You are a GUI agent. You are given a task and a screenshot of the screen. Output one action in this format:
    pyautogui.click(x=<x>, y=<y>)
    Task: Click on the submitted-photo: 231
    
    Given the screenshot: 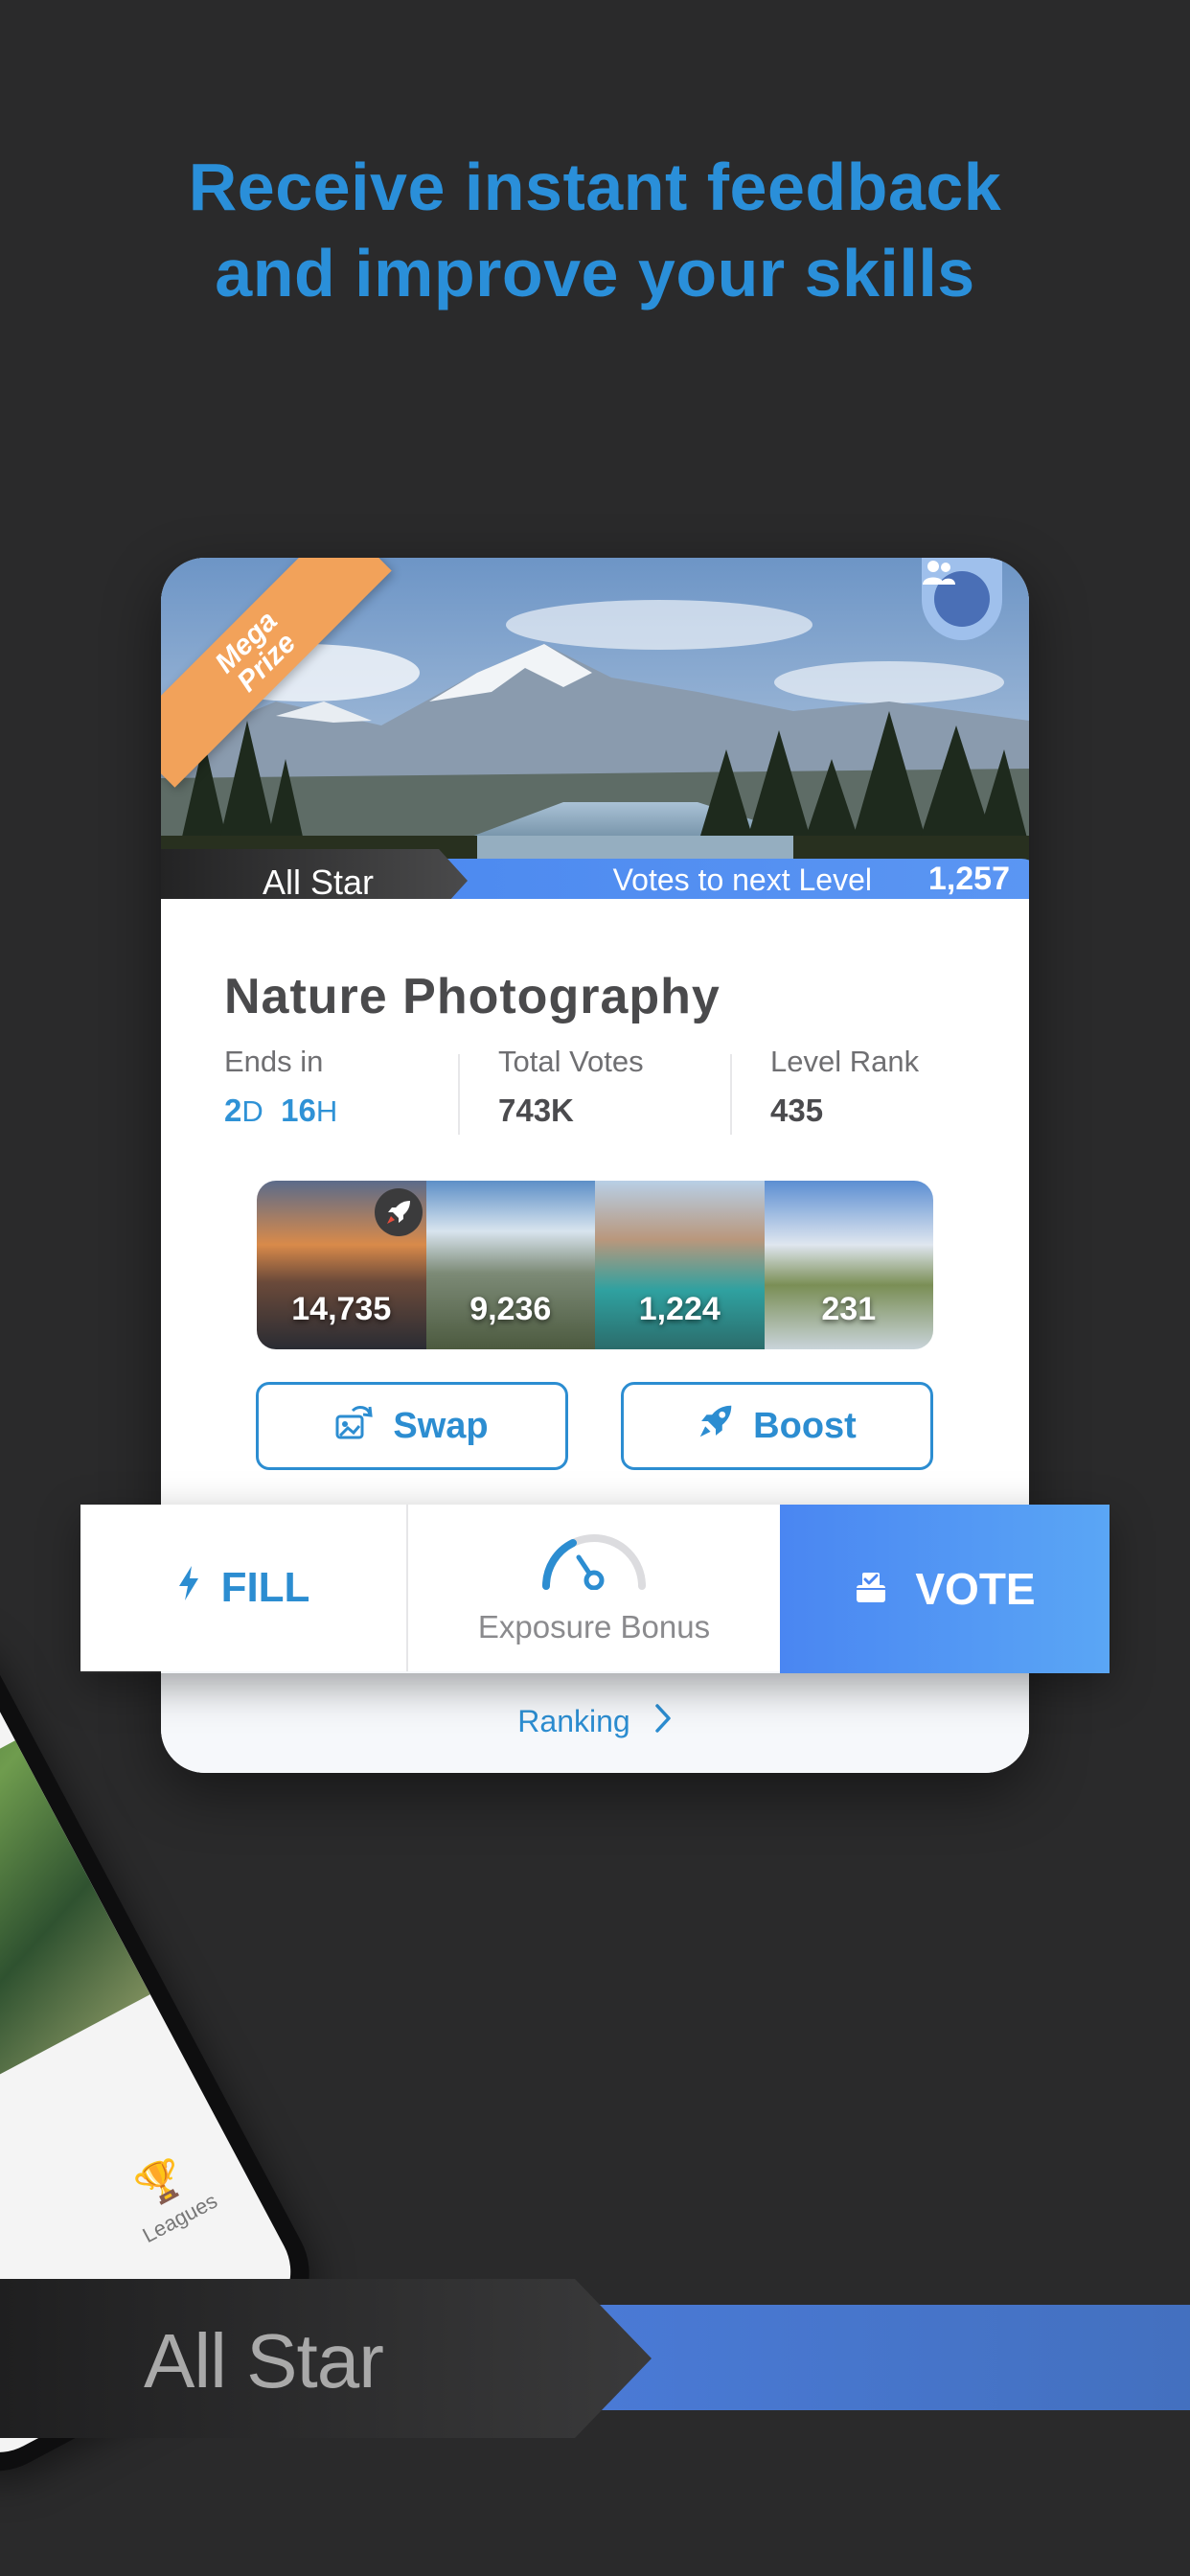 What is the action you would take?
    pyautogui.click(x=849, y=1265)
    